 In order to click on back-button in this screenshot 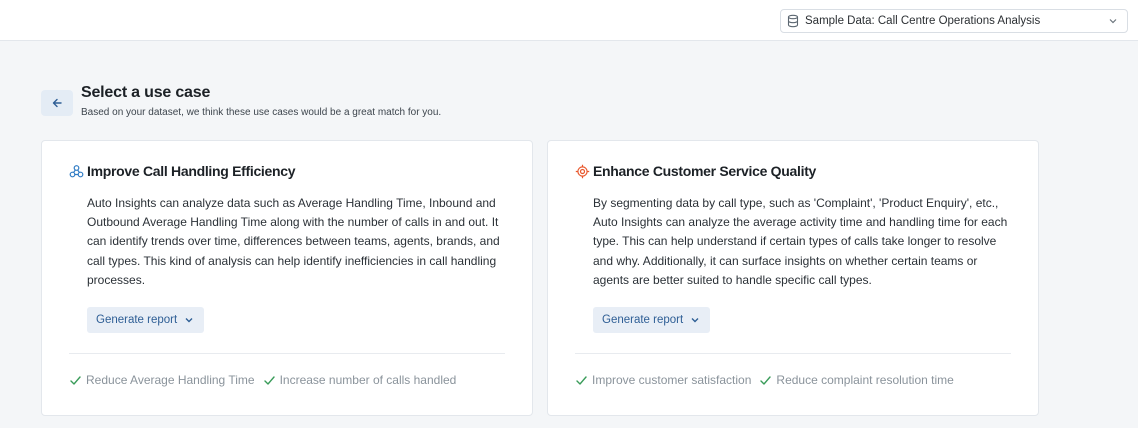, I will do `click(57, 103)`.